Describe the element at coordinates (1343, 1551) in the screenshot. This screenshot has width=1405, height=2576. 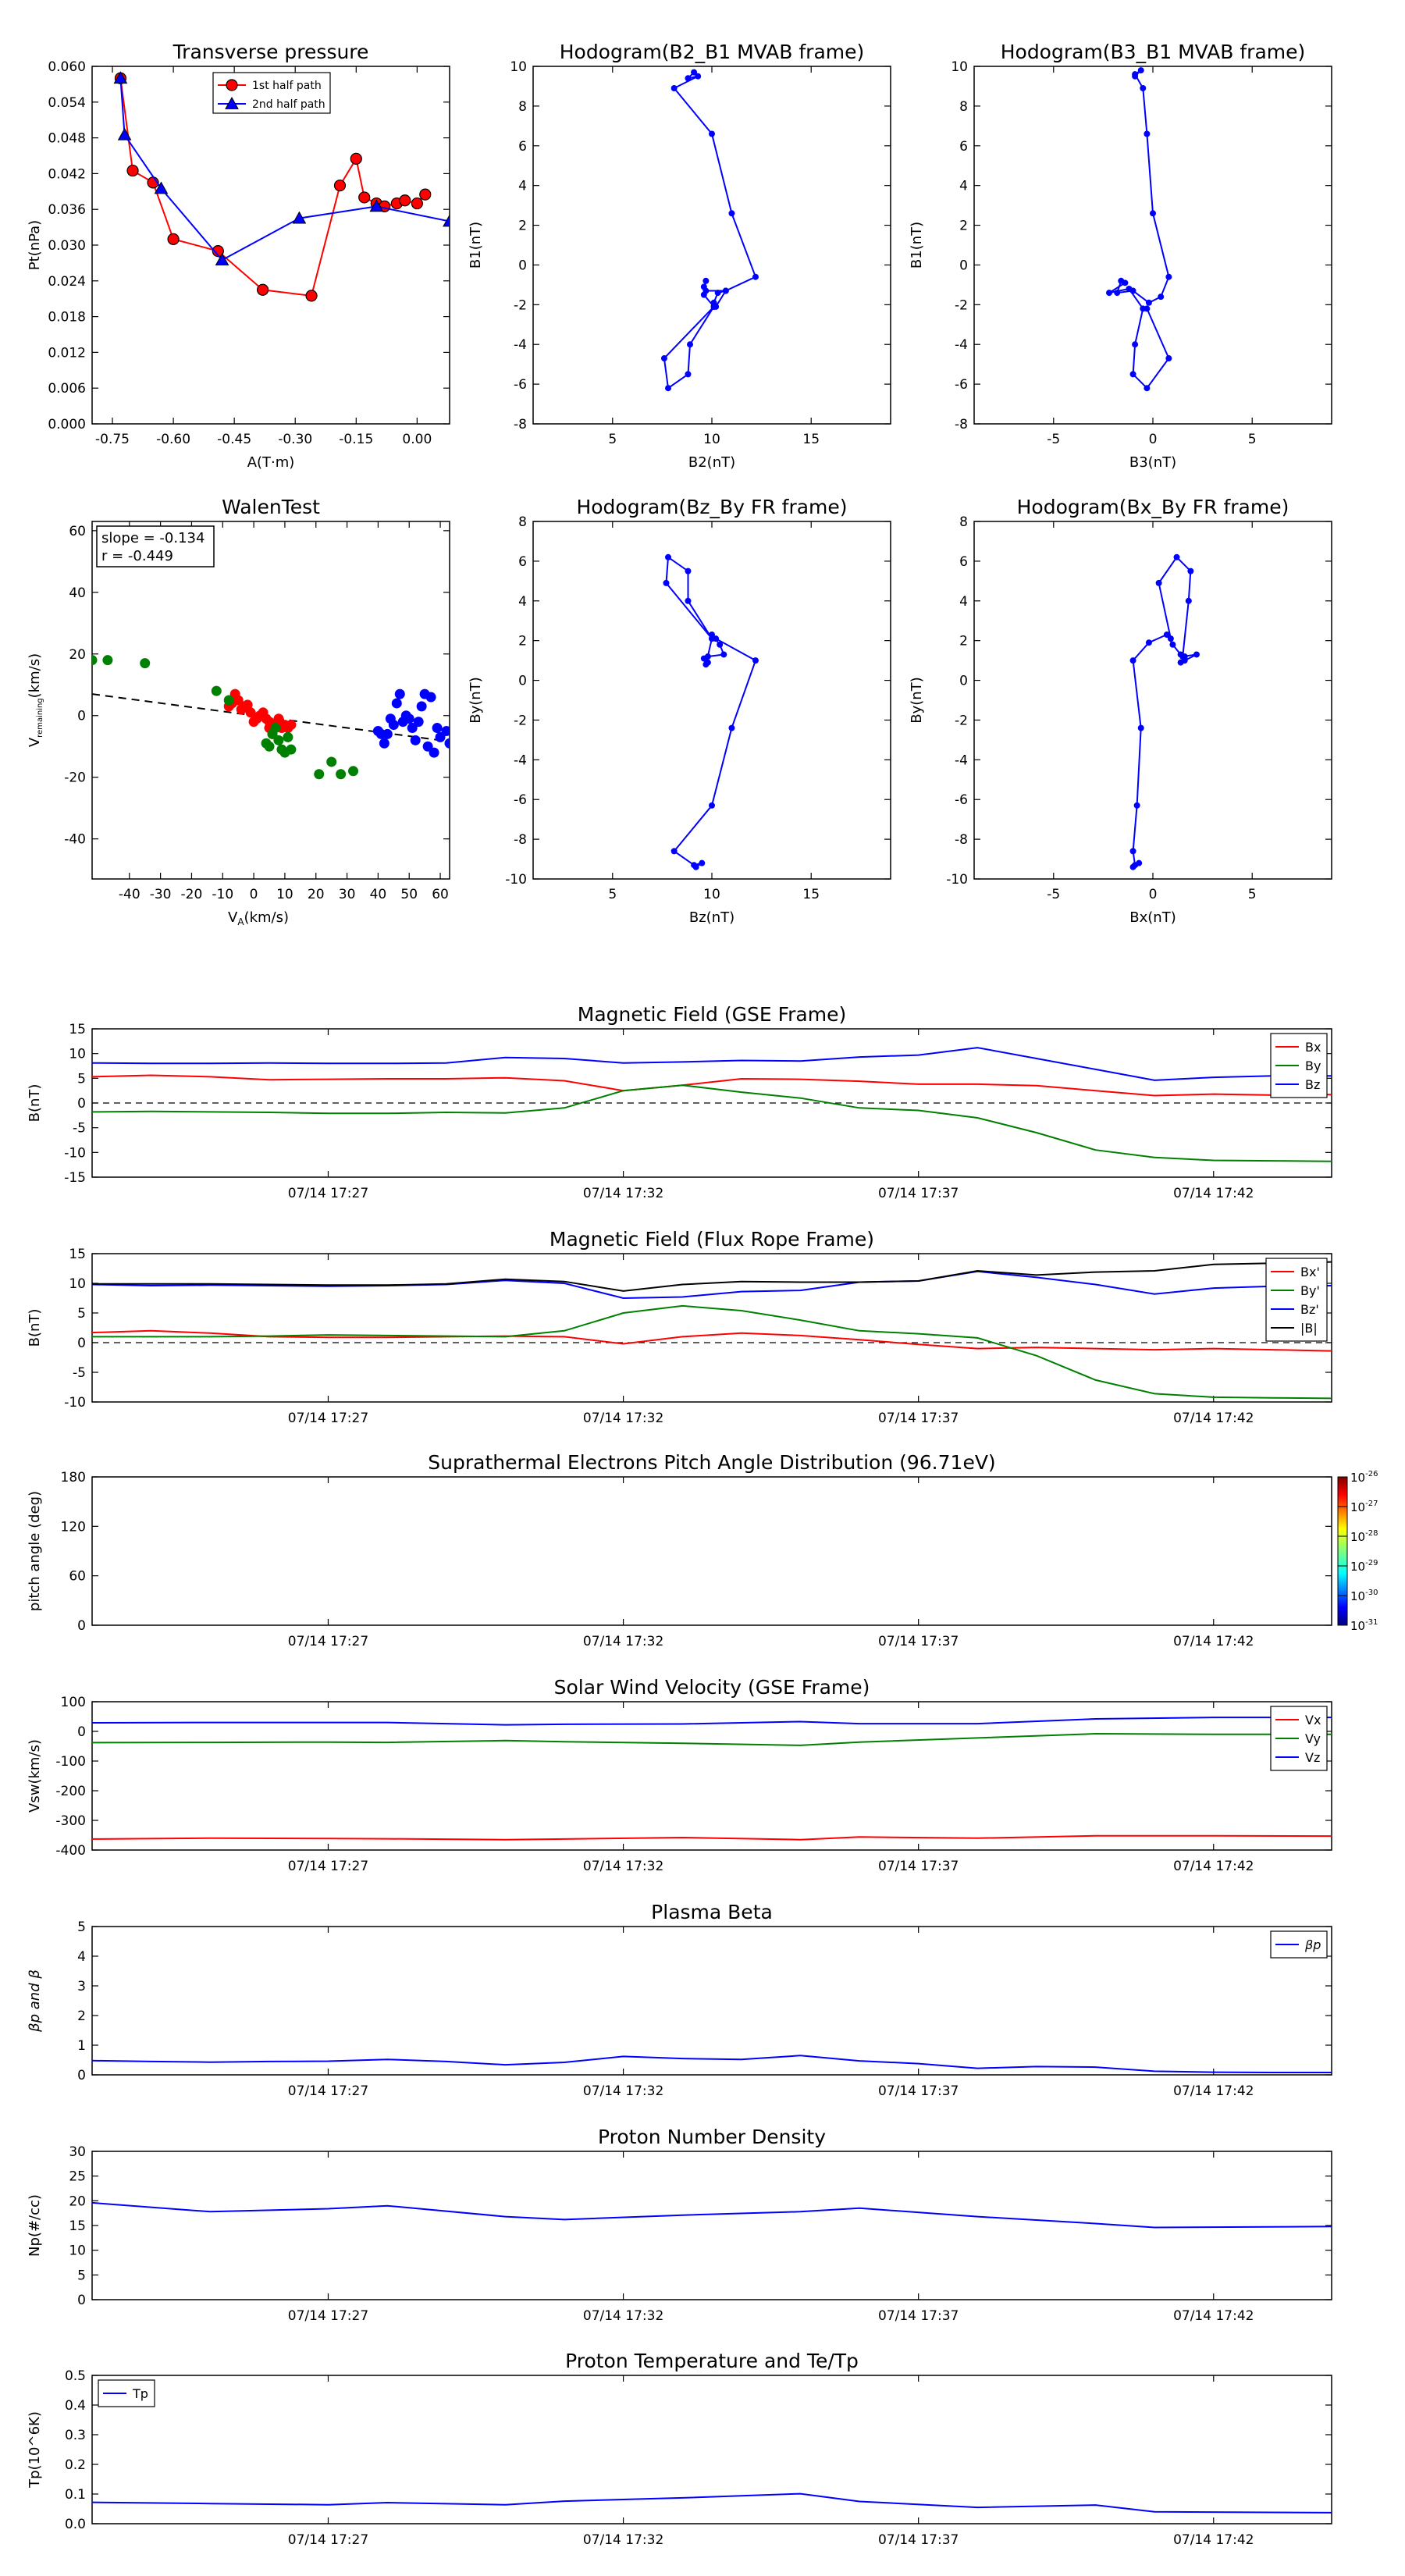
I see `colorbar` at that location.